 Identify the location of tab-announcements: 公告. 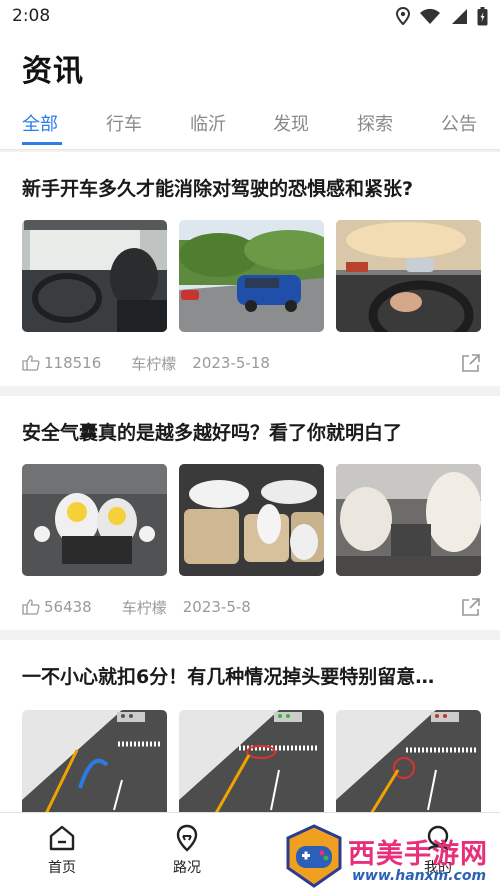
(459, 123).